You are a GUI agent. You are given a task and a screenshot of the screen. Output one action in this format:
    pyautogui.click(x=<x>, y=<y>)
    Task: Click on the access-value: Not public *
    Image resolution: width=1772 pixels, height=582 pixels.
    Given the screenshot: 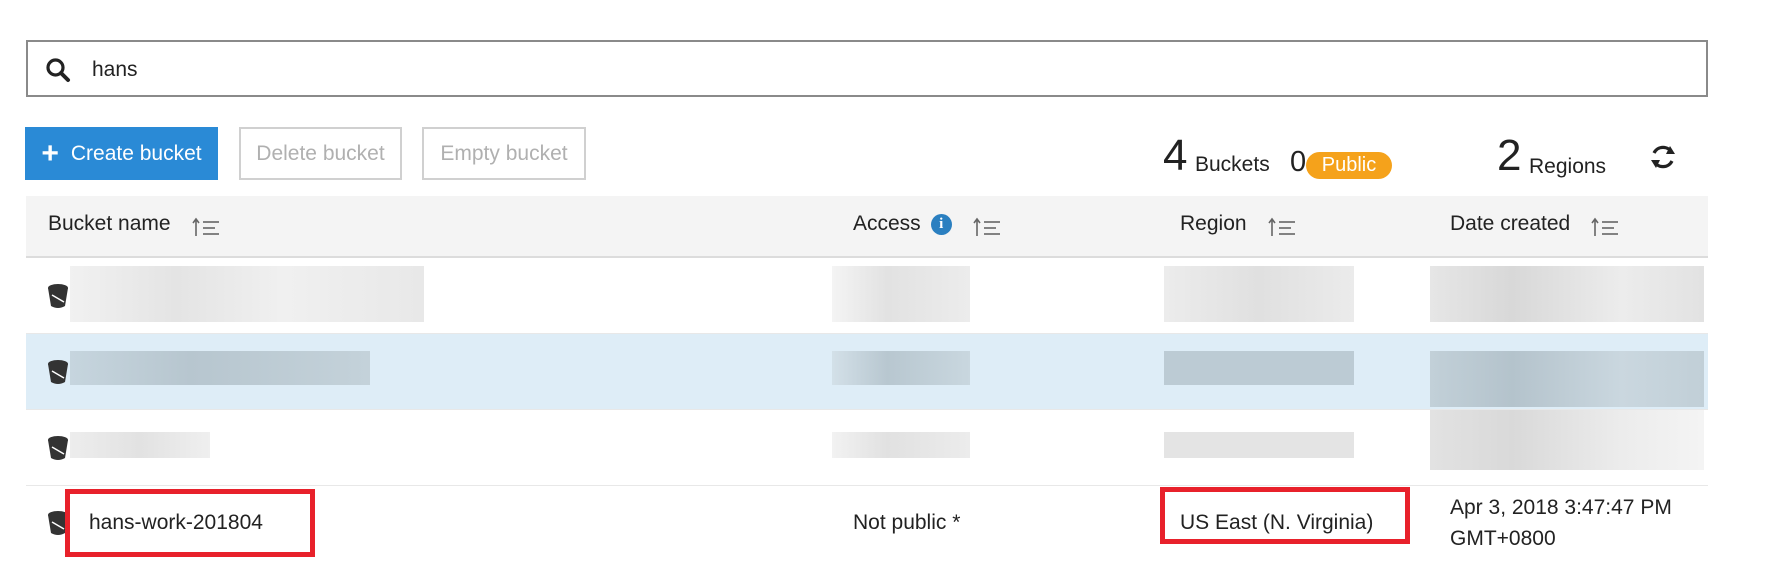 What is the action you would take?
    pyautogui.click(x=907, y=522)
    